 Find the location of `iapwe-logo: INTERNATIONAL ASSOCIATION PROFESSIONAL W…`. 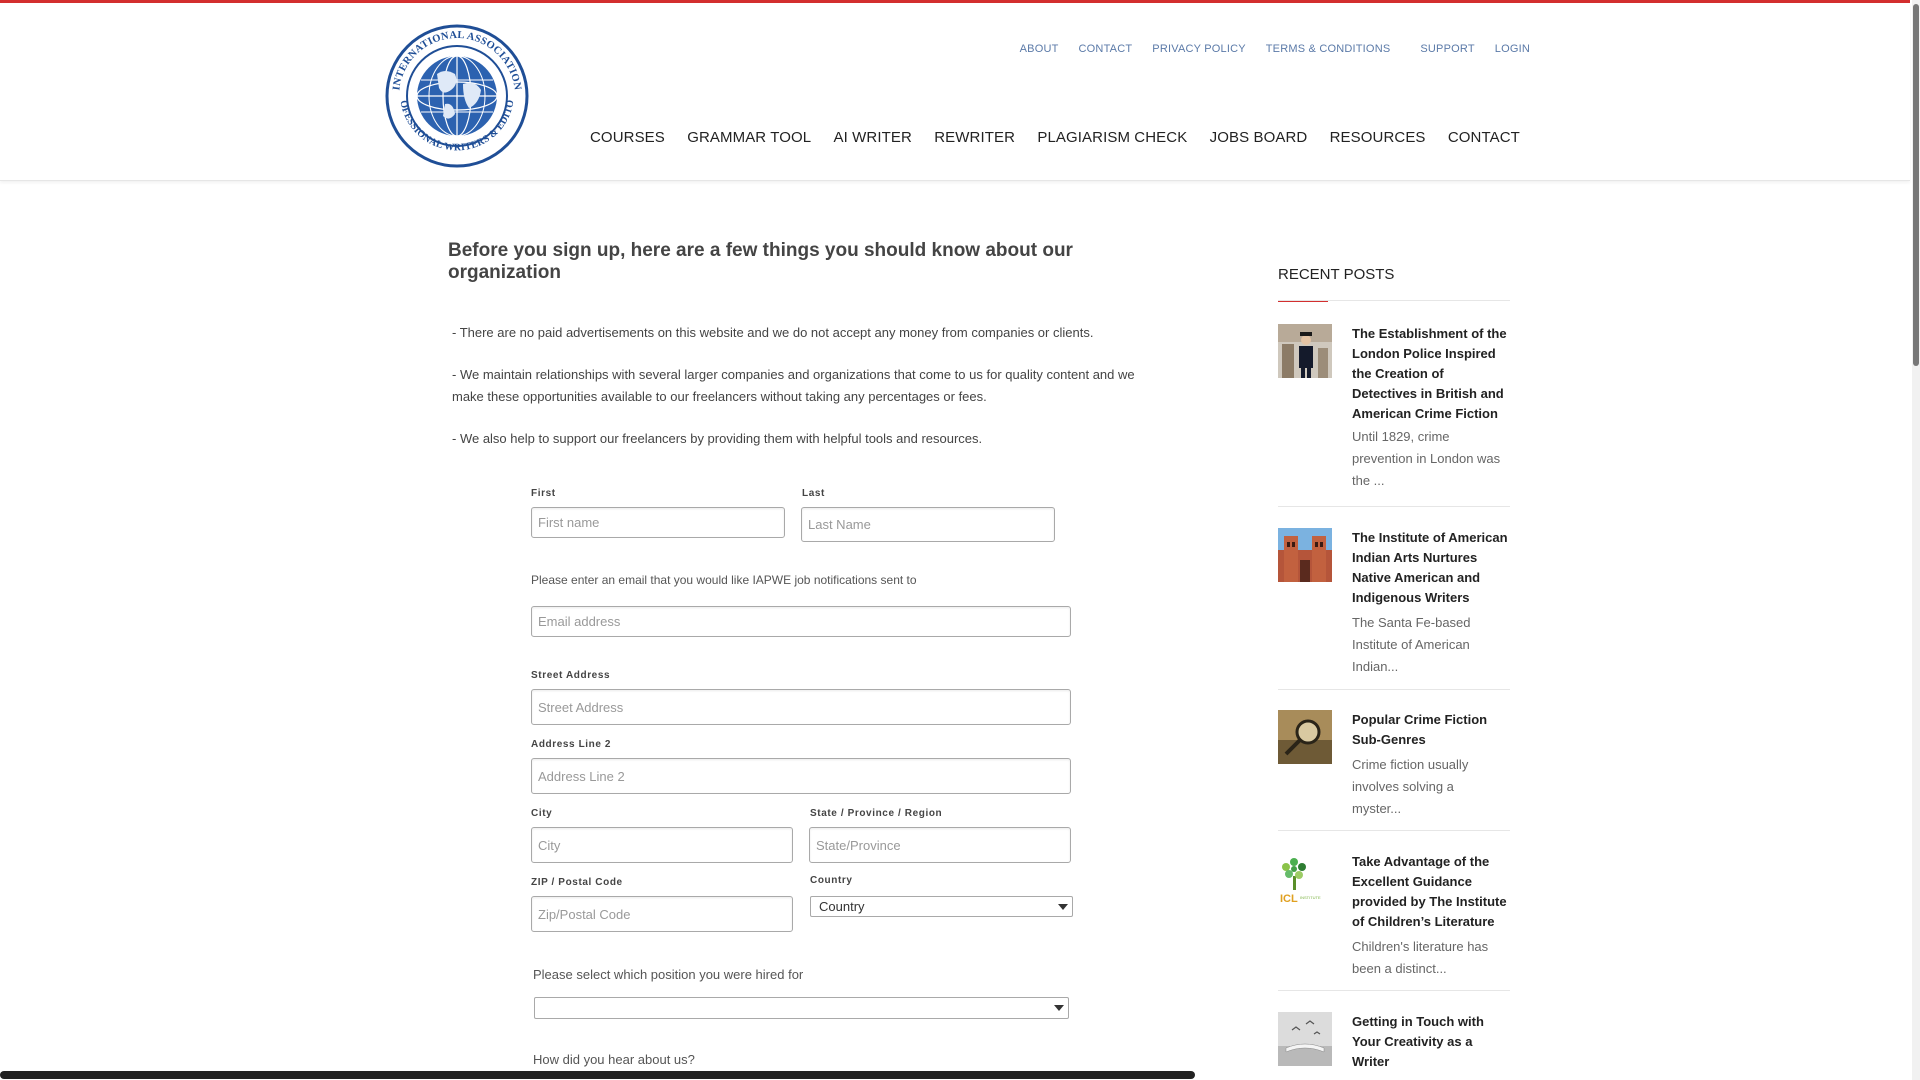

iapwe-logo: INTERNATIONAL ASSOCIATION PROFESSIONAL W… is located at coordinates (457, 96).